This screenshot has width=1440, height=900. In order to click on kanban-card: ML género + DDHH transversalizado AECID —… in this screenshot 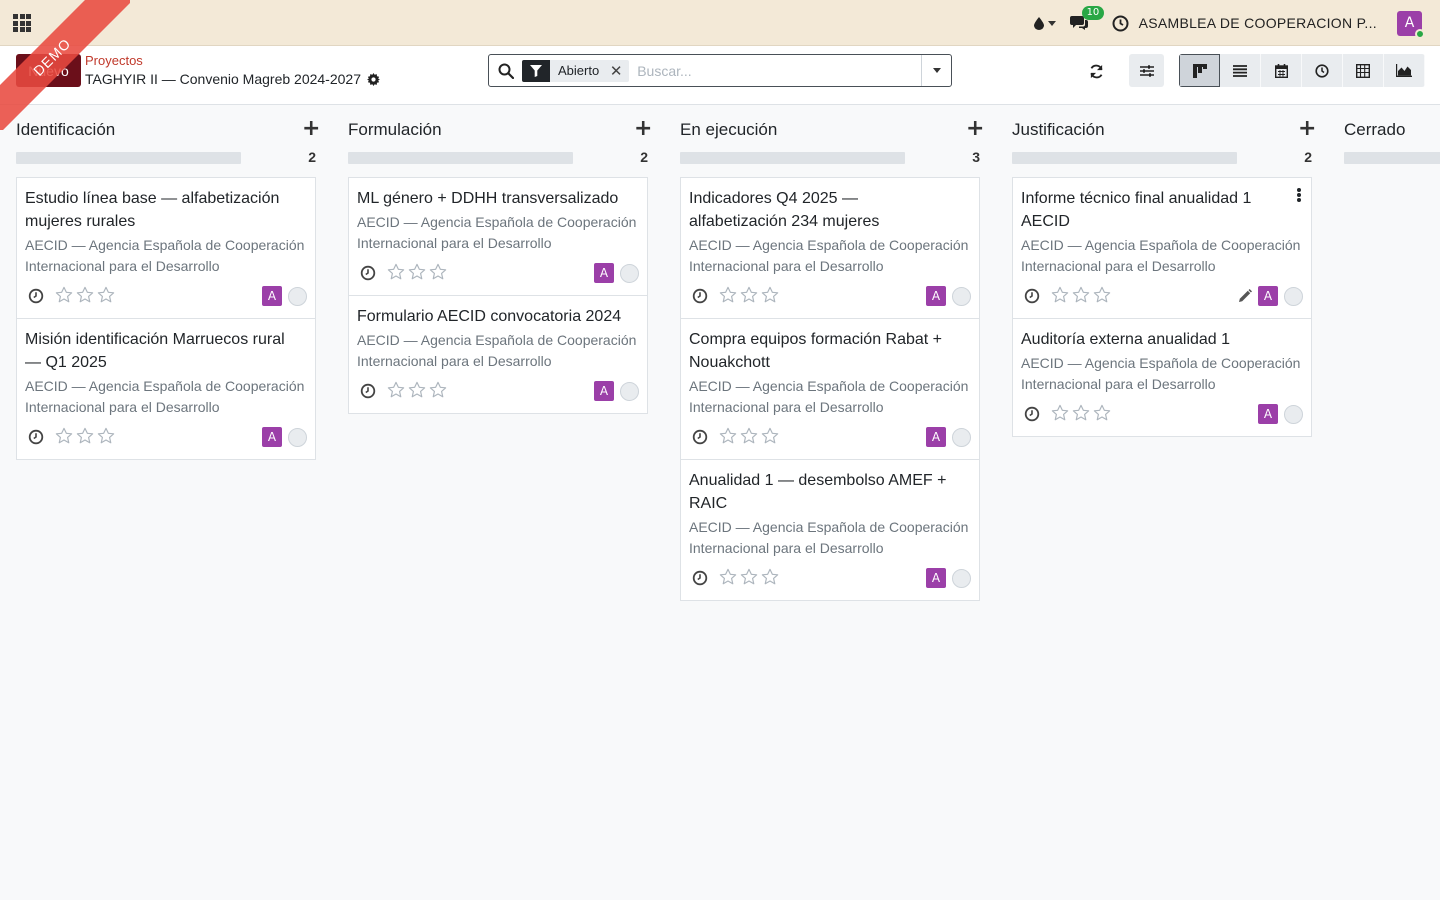, I will do `click(498, 237)`.